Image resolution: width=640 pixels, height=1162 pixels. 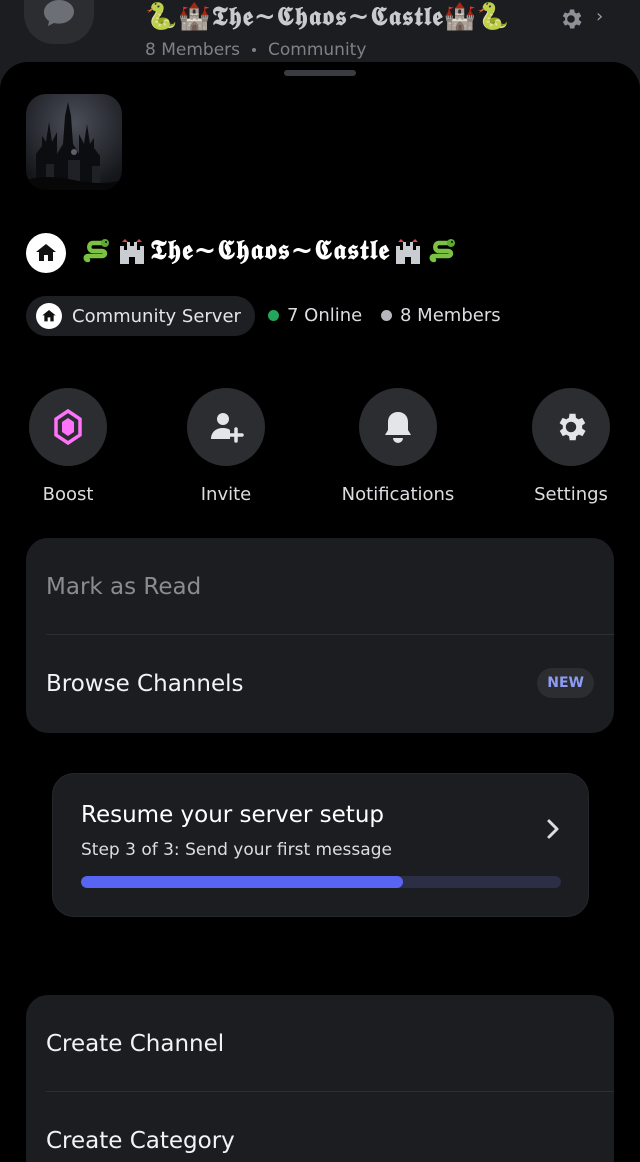 I want to click on notifications-button: Notifications, so click(x=398, y=446).